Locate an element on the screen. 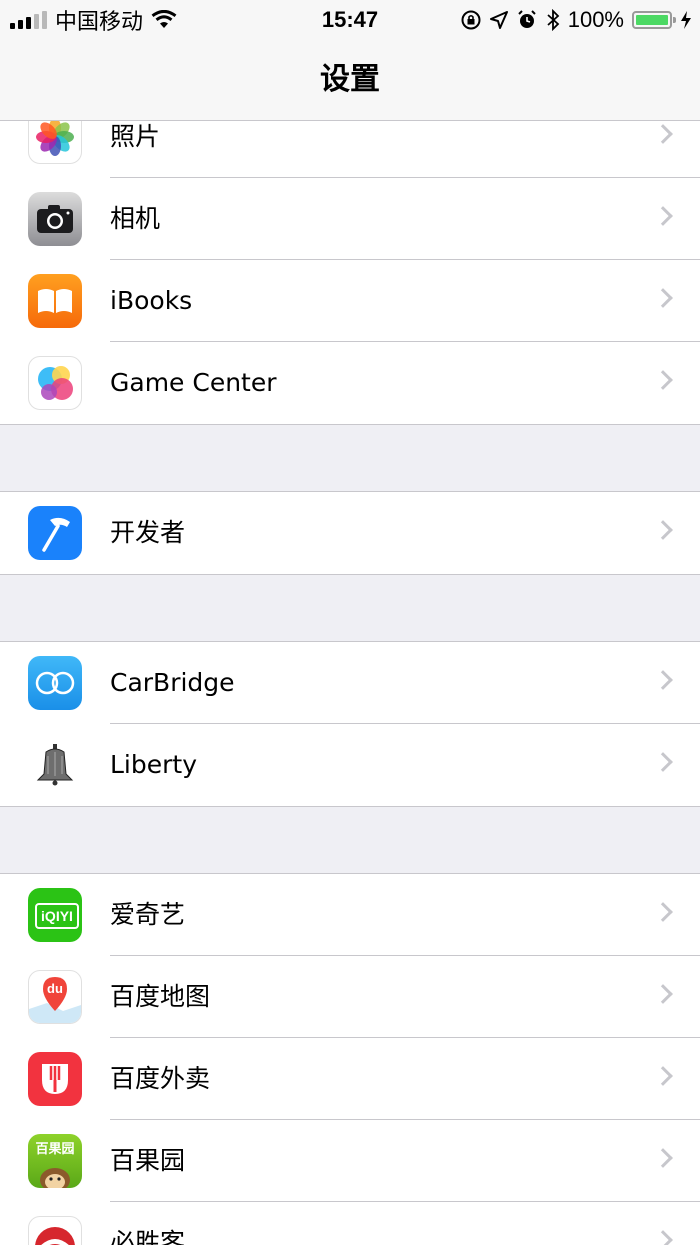 The width and height of the screenshot is (700, 1245). row-label: 爱奇艺 is located at coordinates (148, 914).